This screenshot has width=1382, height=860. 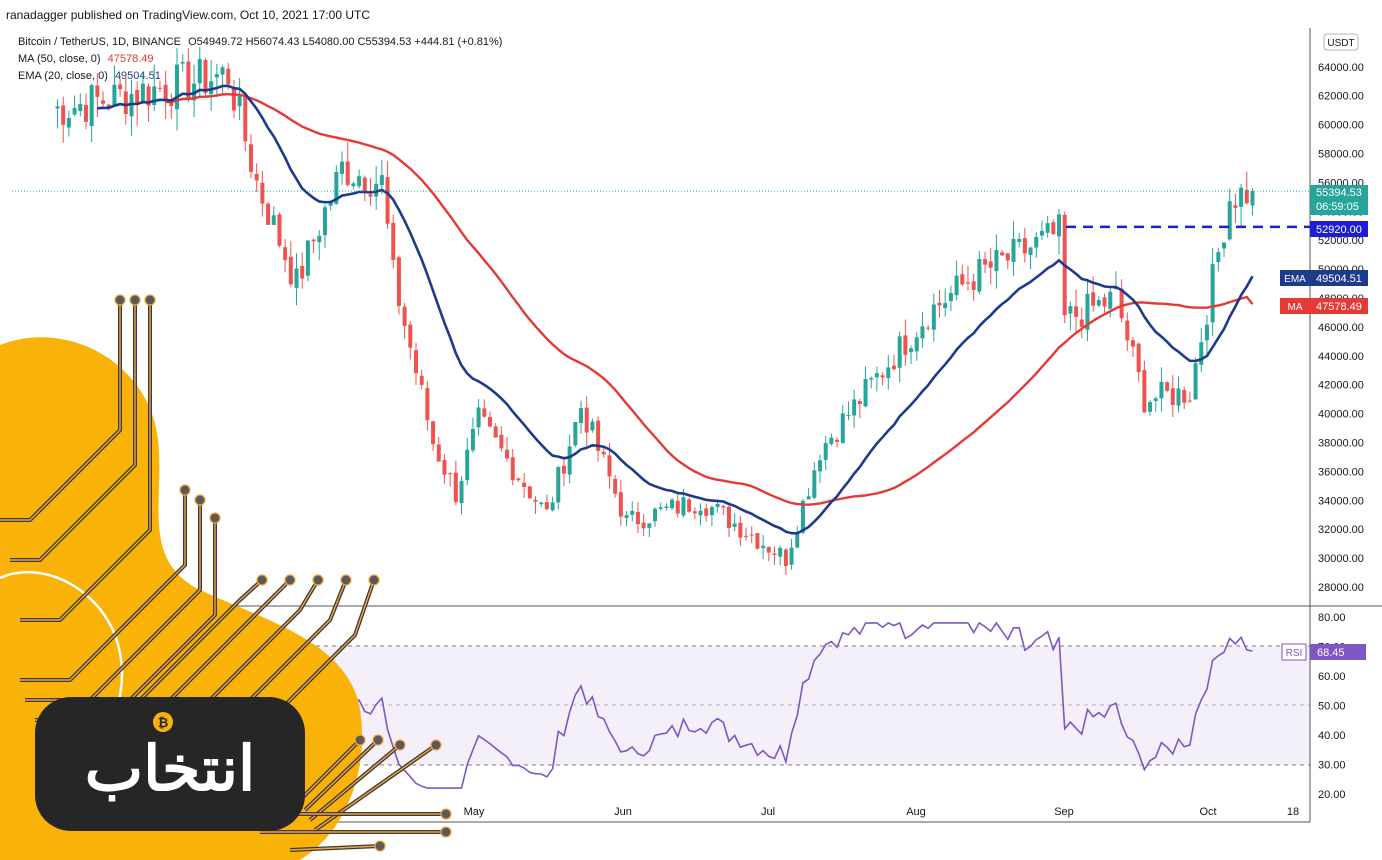 I want to click on price-tick-label: 28000.00, so click(x=1341, y=588).